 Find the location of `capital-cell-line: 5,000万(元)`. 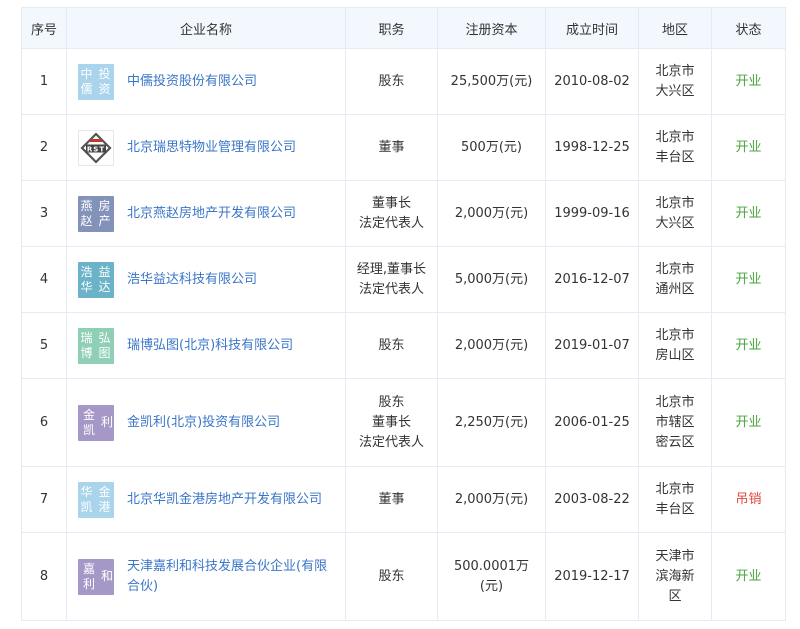

capital-cell-line: 5,000万(元) is located at coordinates (491, 279).